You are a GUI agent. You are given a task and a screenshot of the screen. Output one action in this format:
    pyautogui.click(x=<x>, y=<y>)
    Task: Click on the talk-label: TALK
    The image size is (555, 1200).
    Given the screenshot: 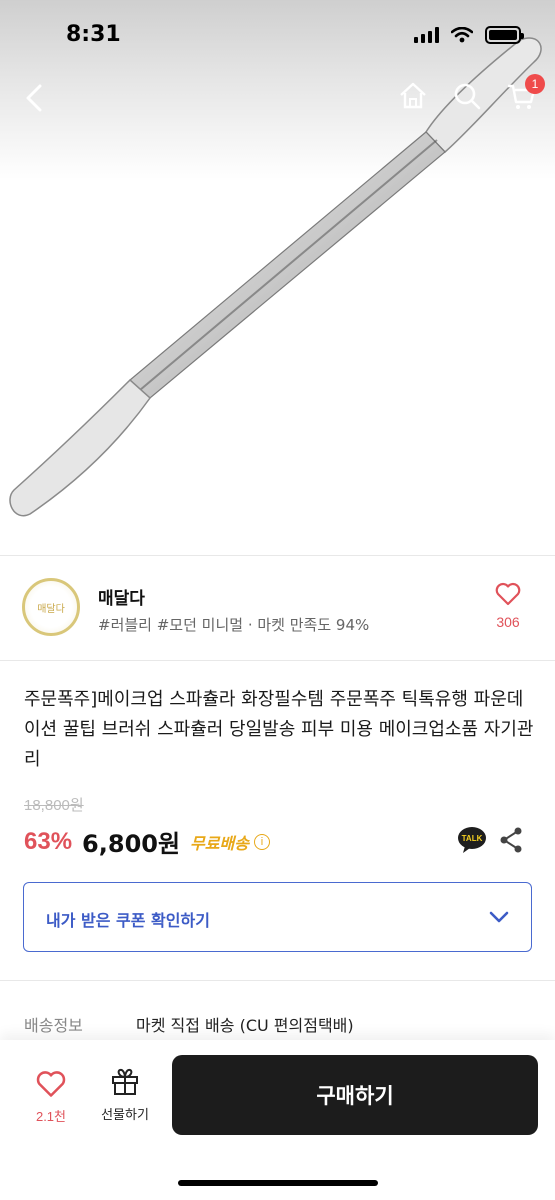 What is the action you would take?
    pyautogui.click(x=472, y=838)
    